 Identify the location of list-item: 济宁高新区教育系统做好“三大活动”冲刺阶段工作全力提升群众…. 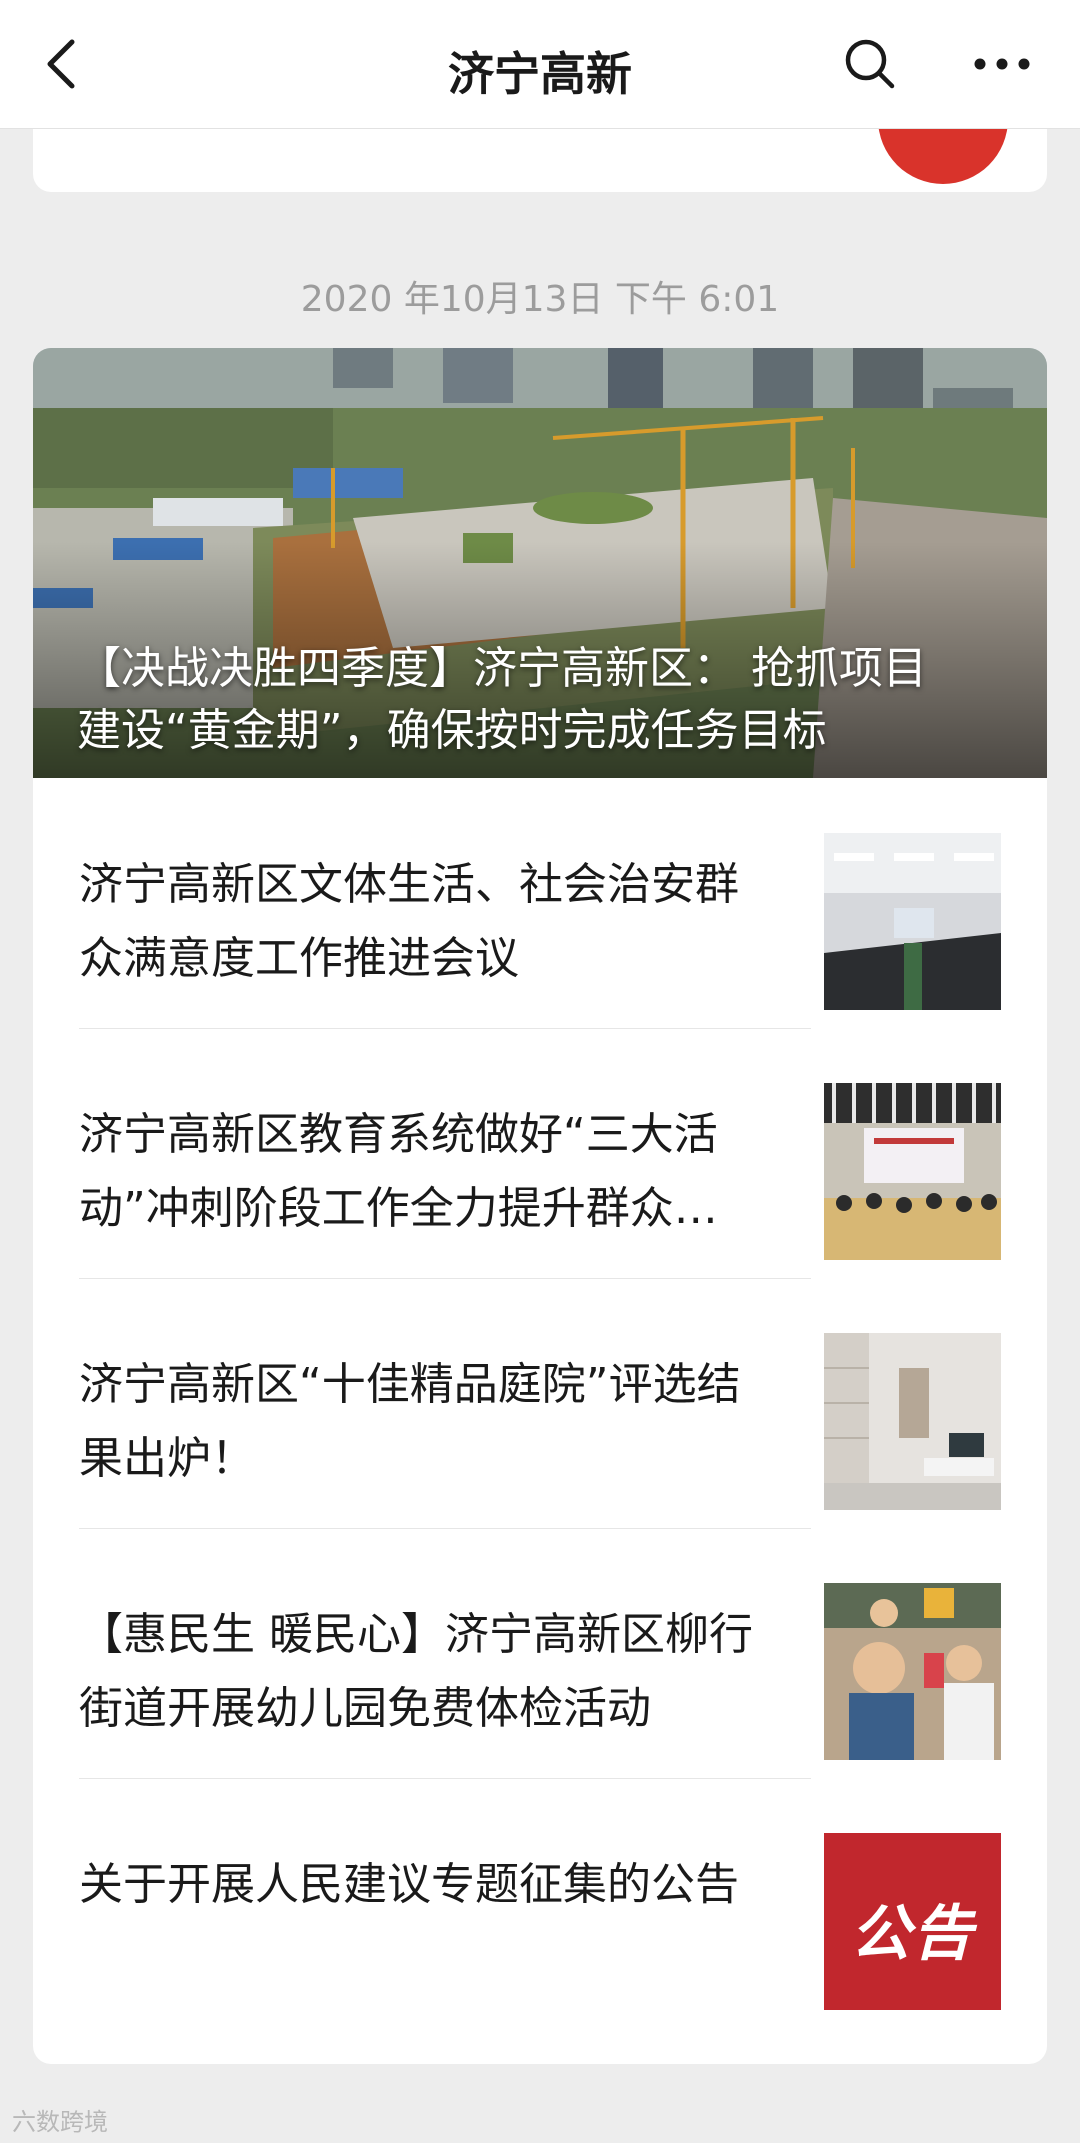
(540, 1153).